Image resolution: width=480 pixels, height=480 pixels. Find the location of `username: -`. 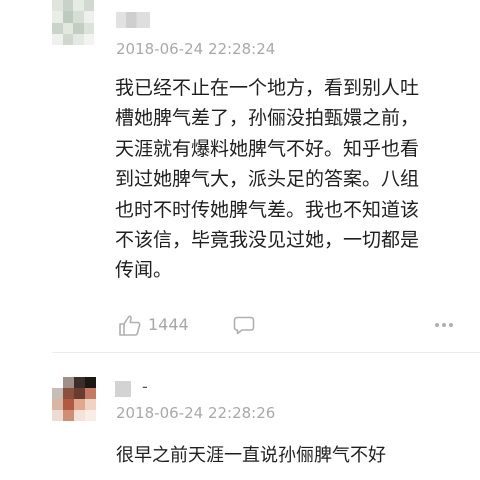

username: - is located at coordinates (145, 386).